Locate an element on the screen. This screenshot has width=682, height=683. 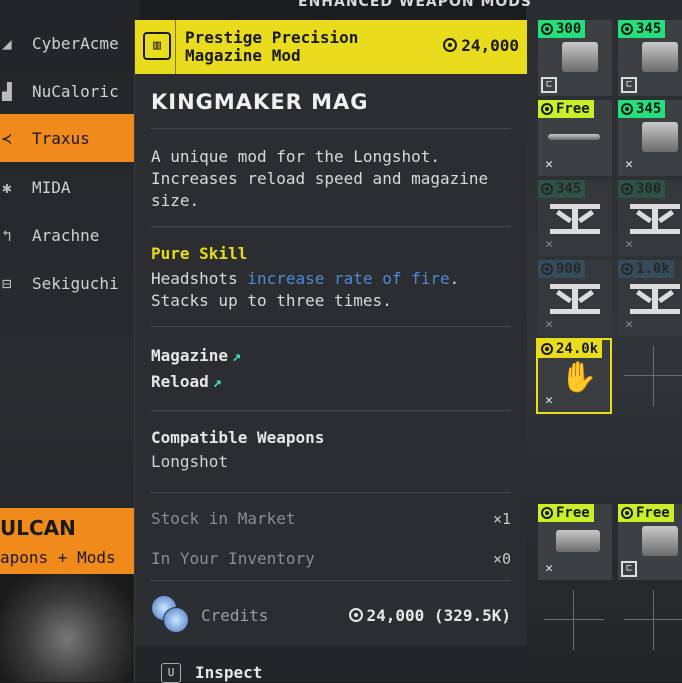
header-divider is located at coordinates (175, 47).